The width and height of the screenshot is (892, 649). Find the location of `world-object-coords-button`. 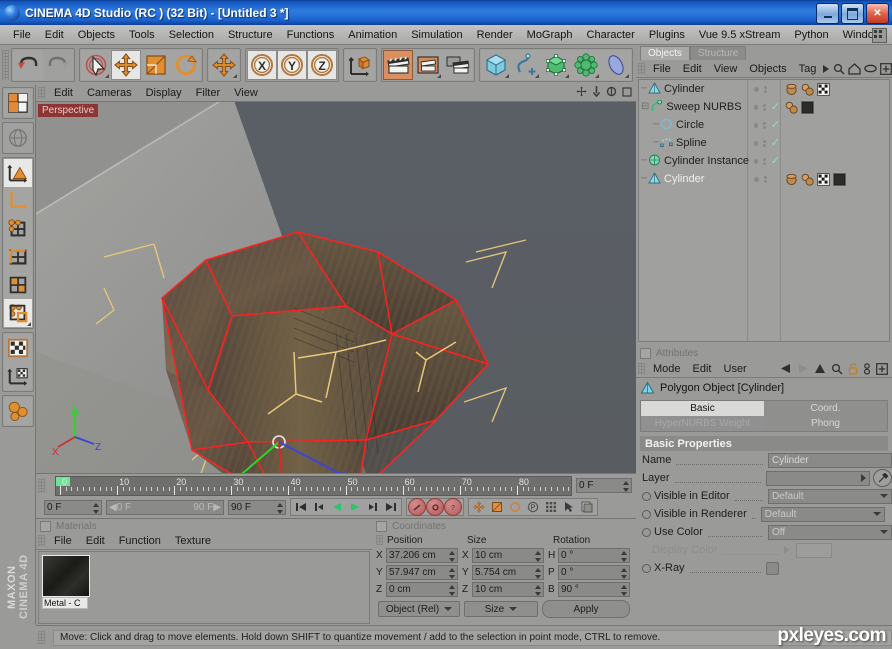

world-object-coords-button is located at coordinates (360, 65).